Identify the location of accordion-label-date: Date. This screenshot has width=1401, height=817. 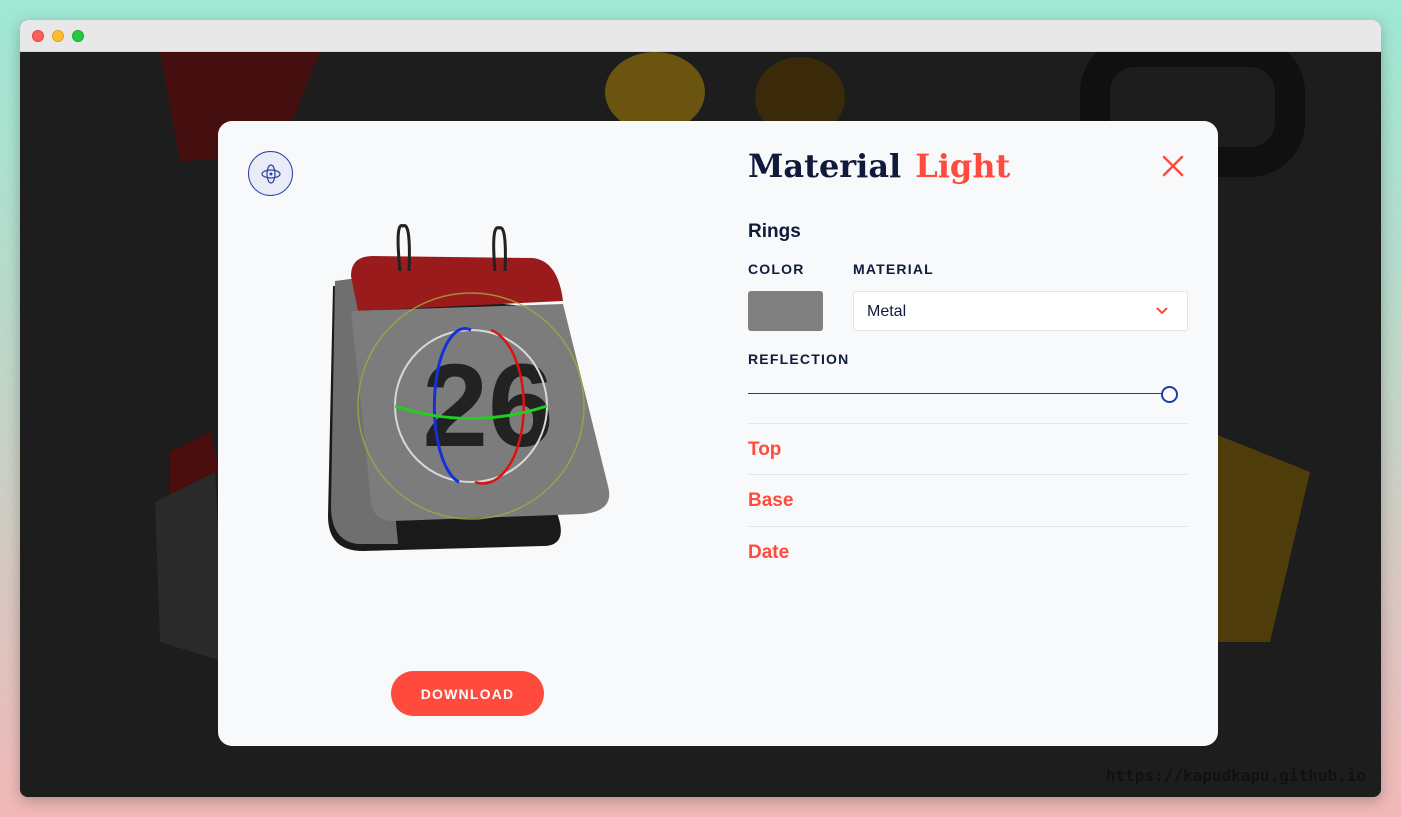
(769, 552).